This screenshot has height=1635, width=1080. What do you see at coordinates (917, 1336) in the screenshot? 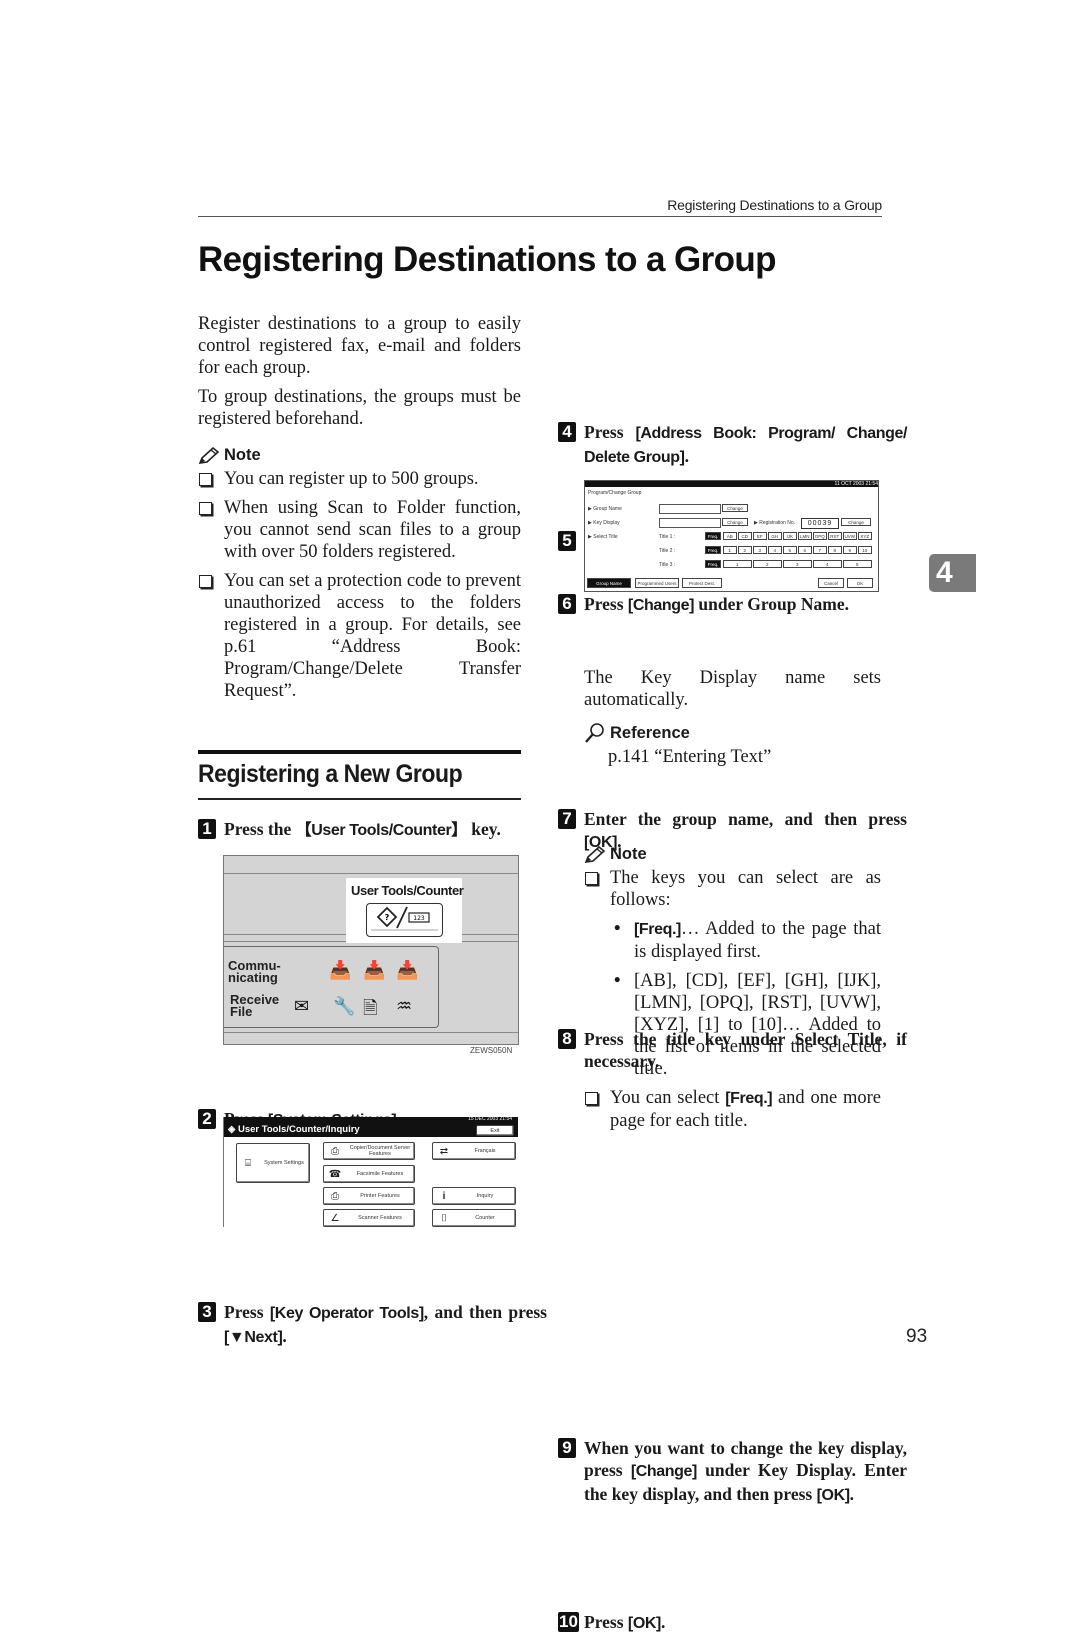
I see `page-number: 93` at bounding box center [917, 1336].